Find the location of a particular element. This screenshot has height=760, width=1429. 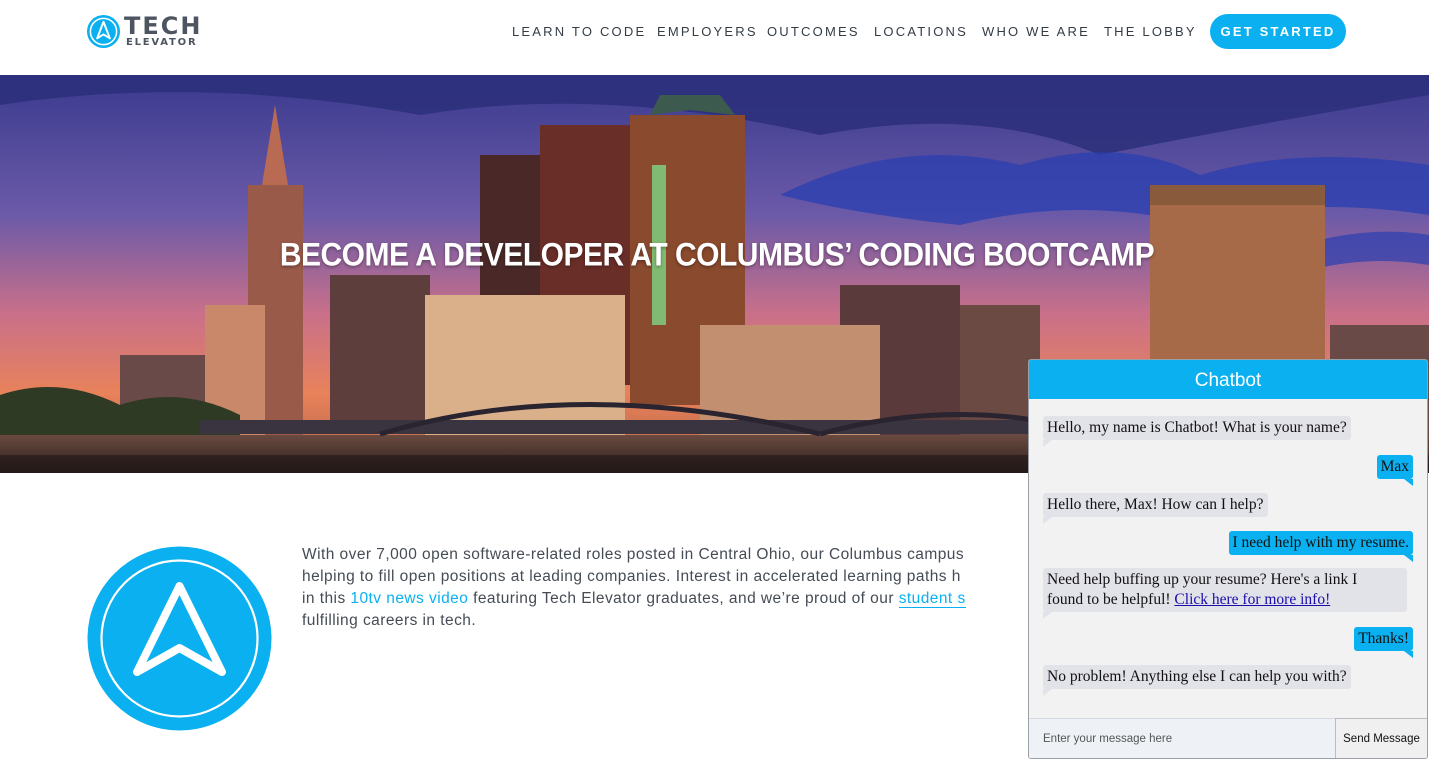

chat-message-user: Max is located at coordinates (1395, 470).